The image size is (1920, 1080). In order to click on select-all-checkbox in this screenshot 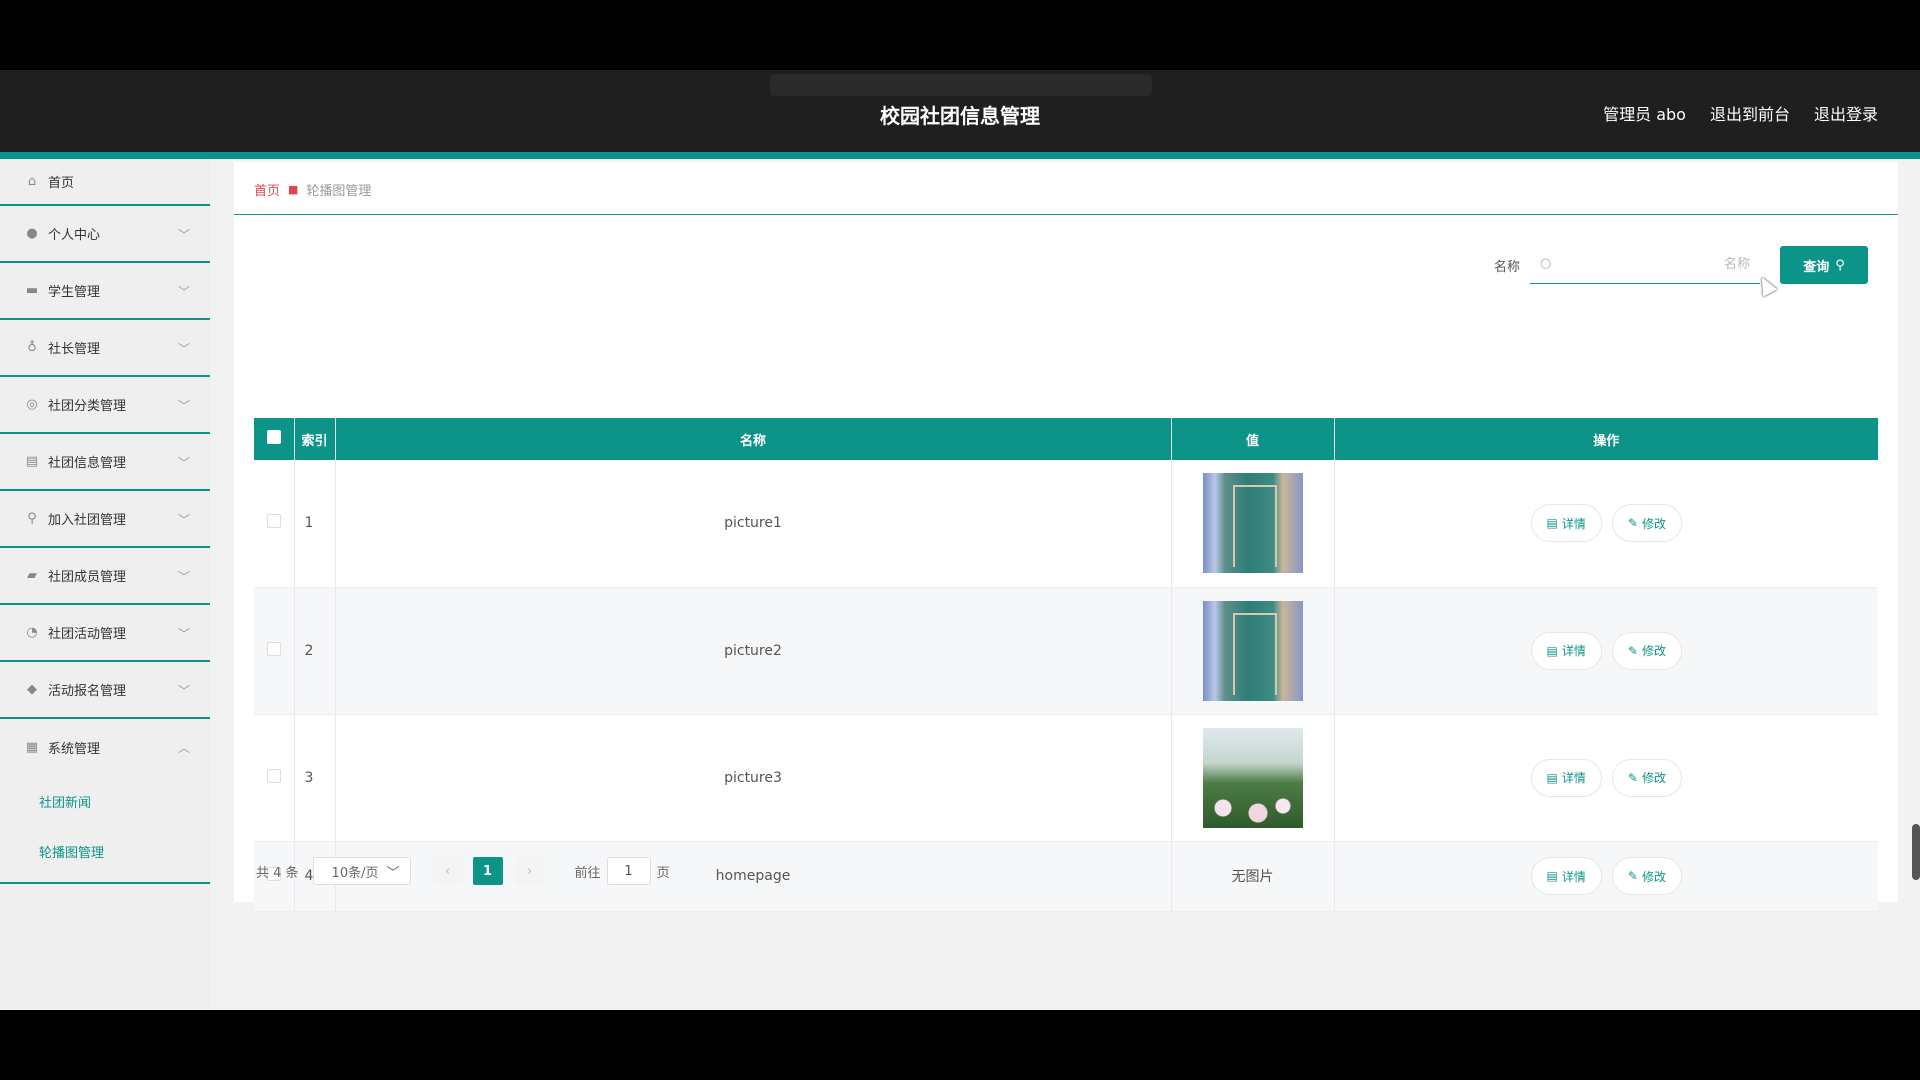, I will do `click(273, 437)`.